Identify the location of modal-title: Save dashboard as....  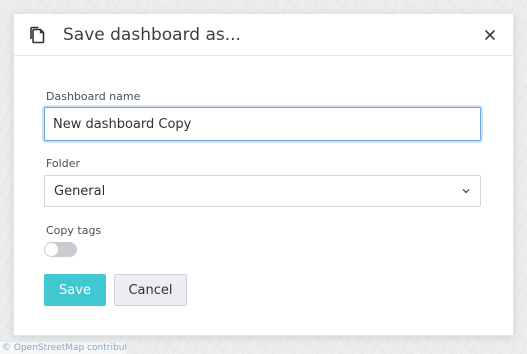
(152, 35).